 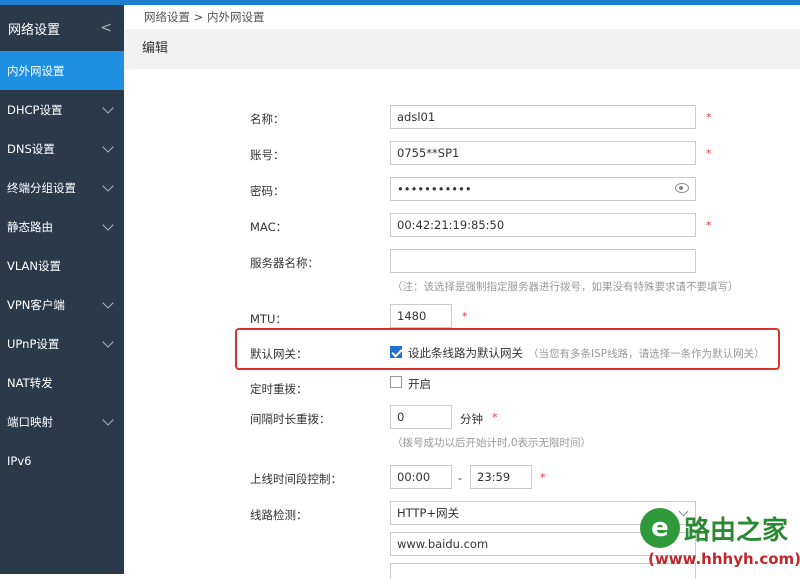 I want to click on sidebar-header-label: 网络设置, so click(x=34, y=30).